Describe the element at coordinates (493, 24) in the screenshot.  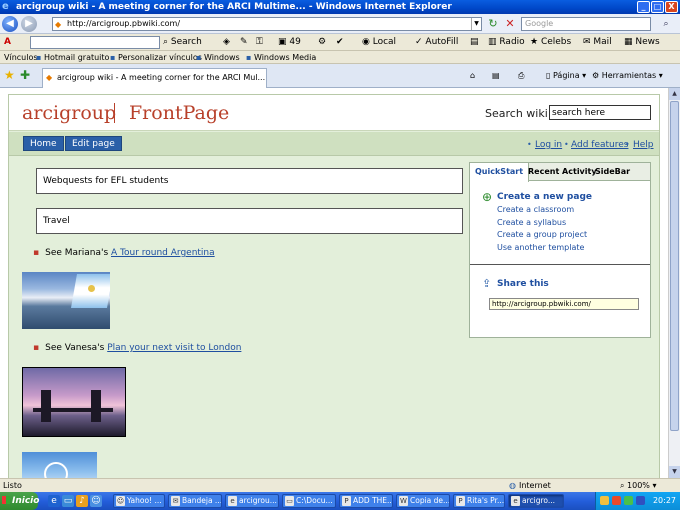
I see `refresh-icon: ↻` at that location.